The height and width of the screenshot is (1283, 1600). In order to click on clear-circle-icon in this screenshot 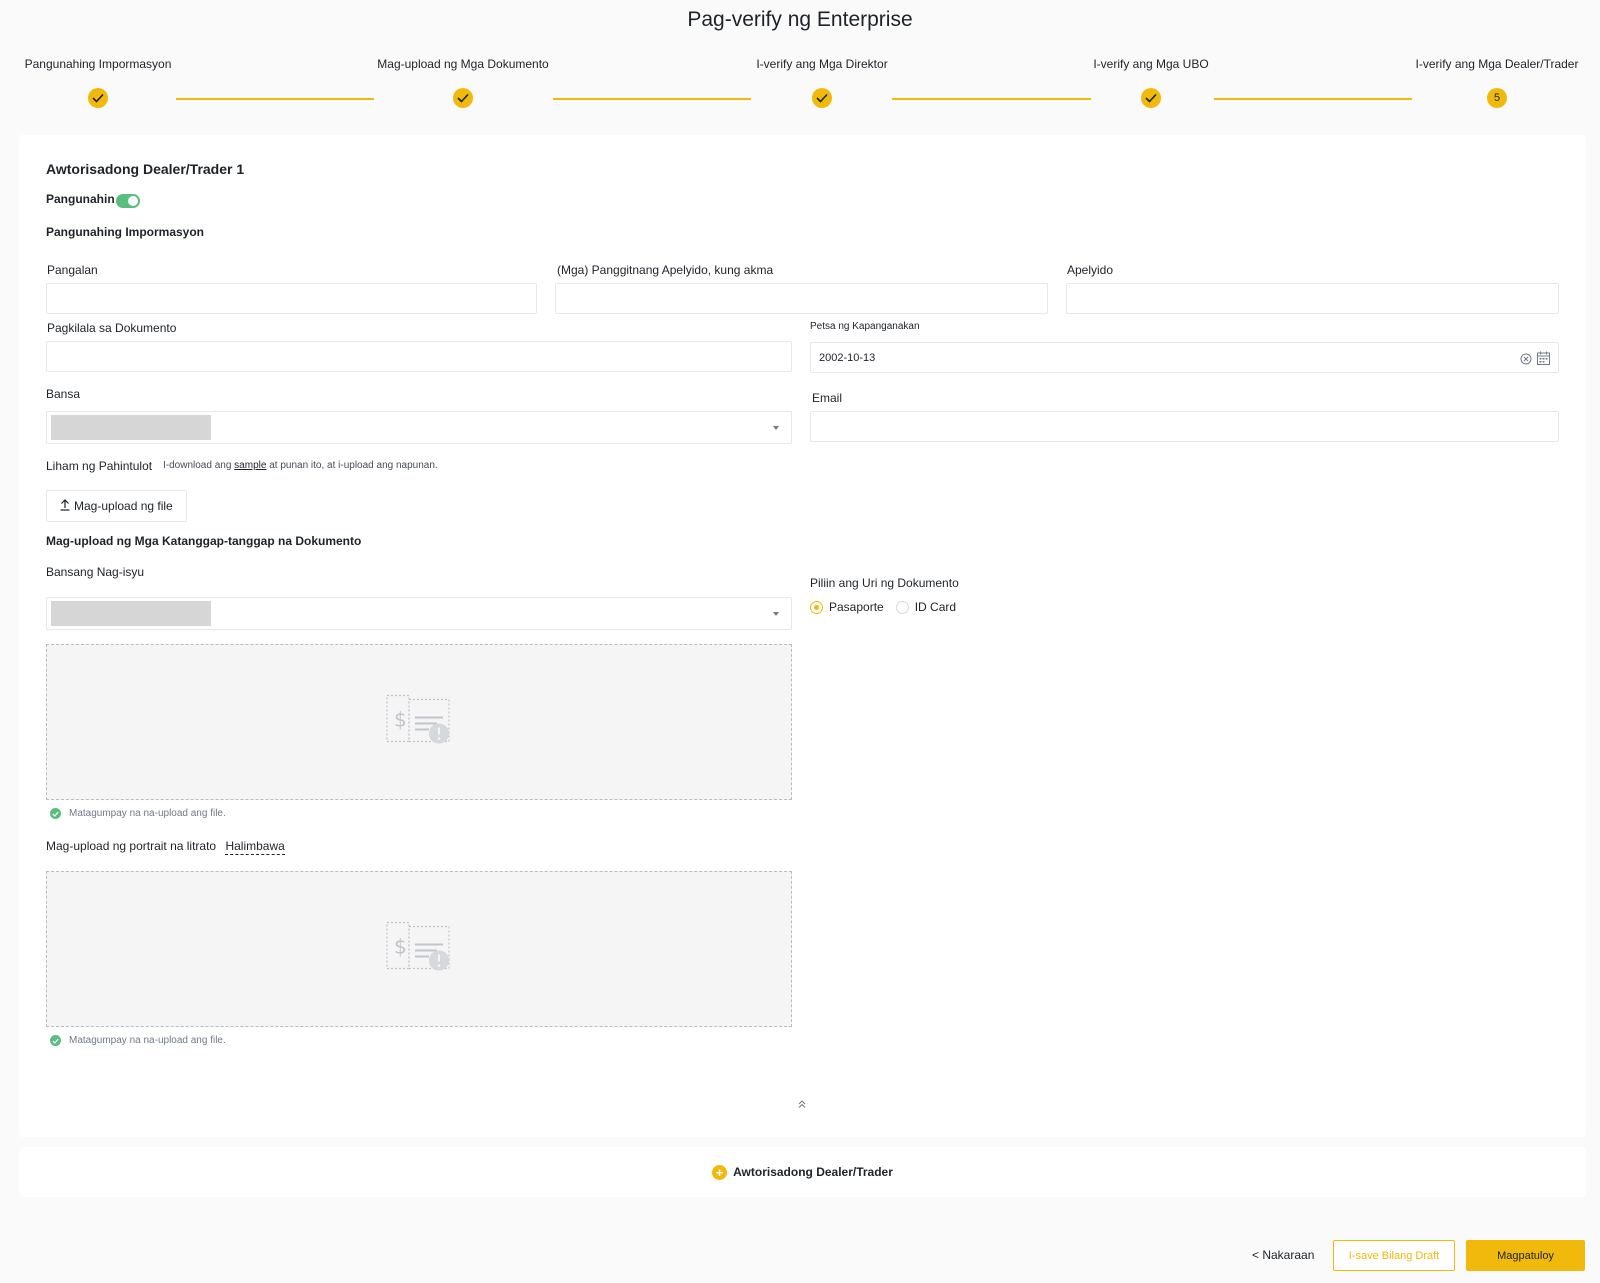, I will do `click(1526, 360)`.